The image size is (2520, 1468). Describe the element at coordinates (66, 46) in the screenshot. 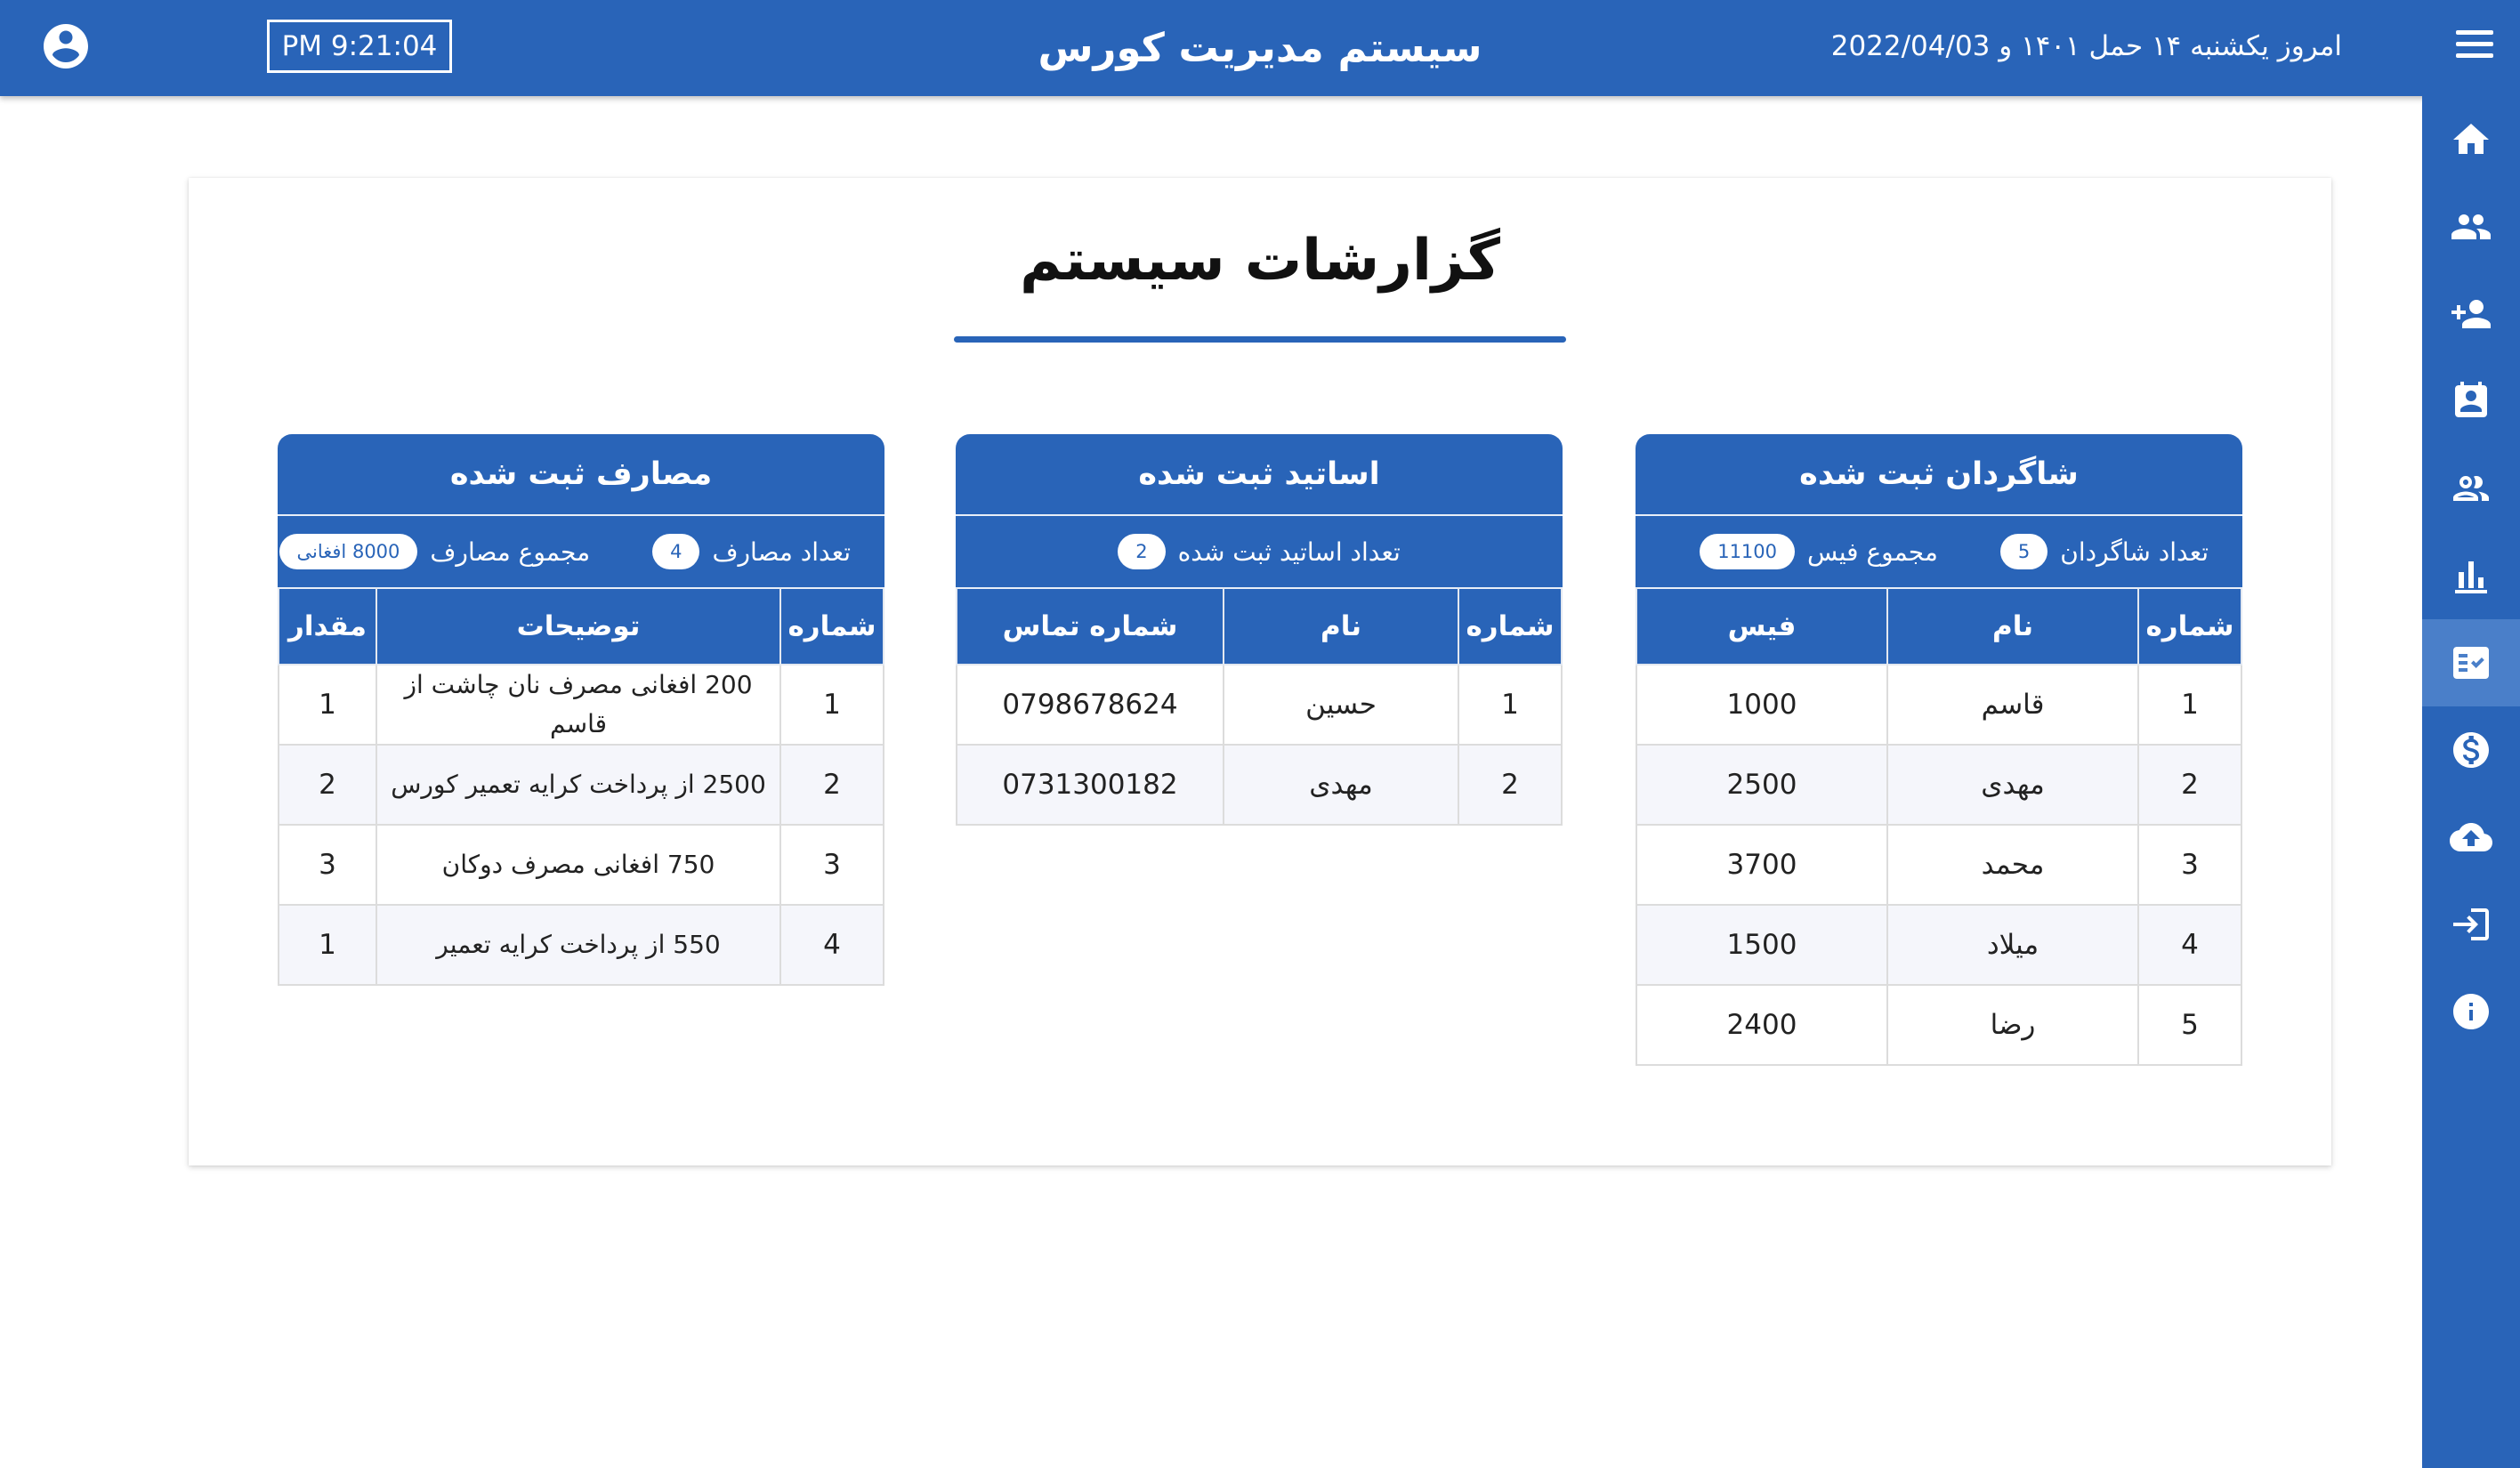

I see `user-account-icon` at that location.